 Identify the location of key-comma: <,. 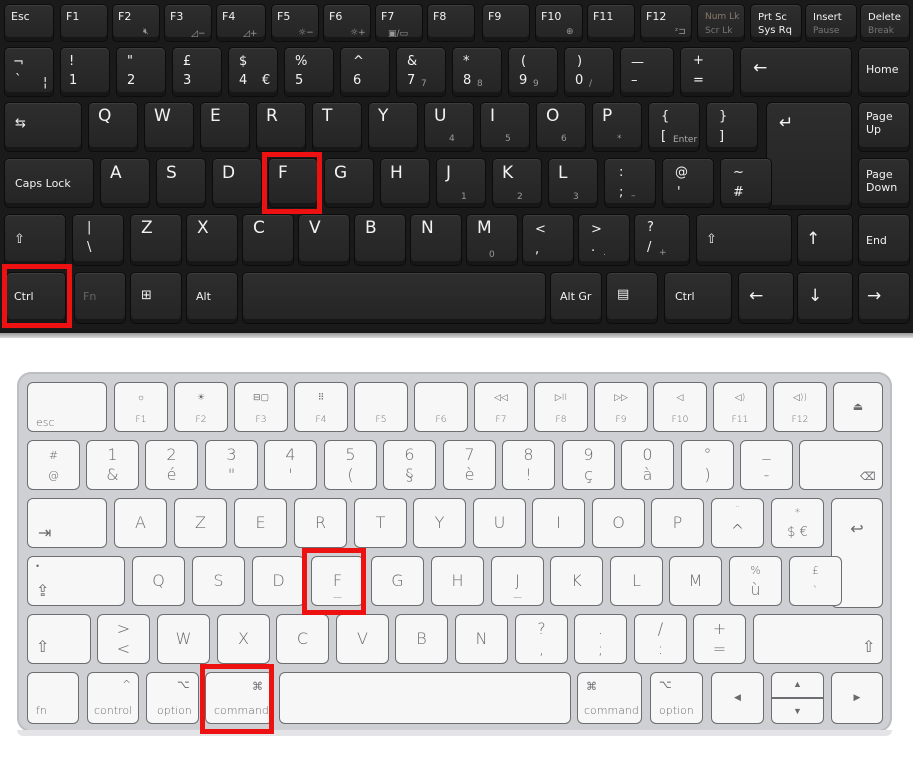
(548, 240).